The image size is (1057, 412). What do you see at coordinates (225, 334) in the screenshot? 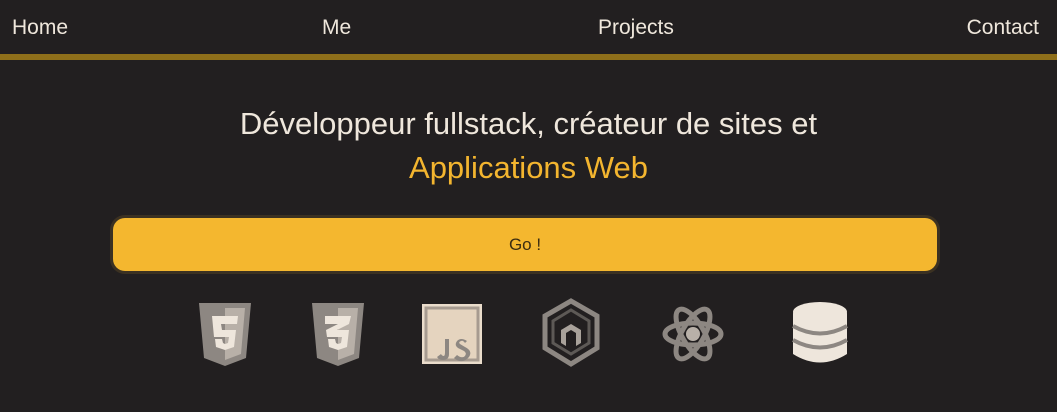
I see `html5-icon` at bounding box center [225, 334].